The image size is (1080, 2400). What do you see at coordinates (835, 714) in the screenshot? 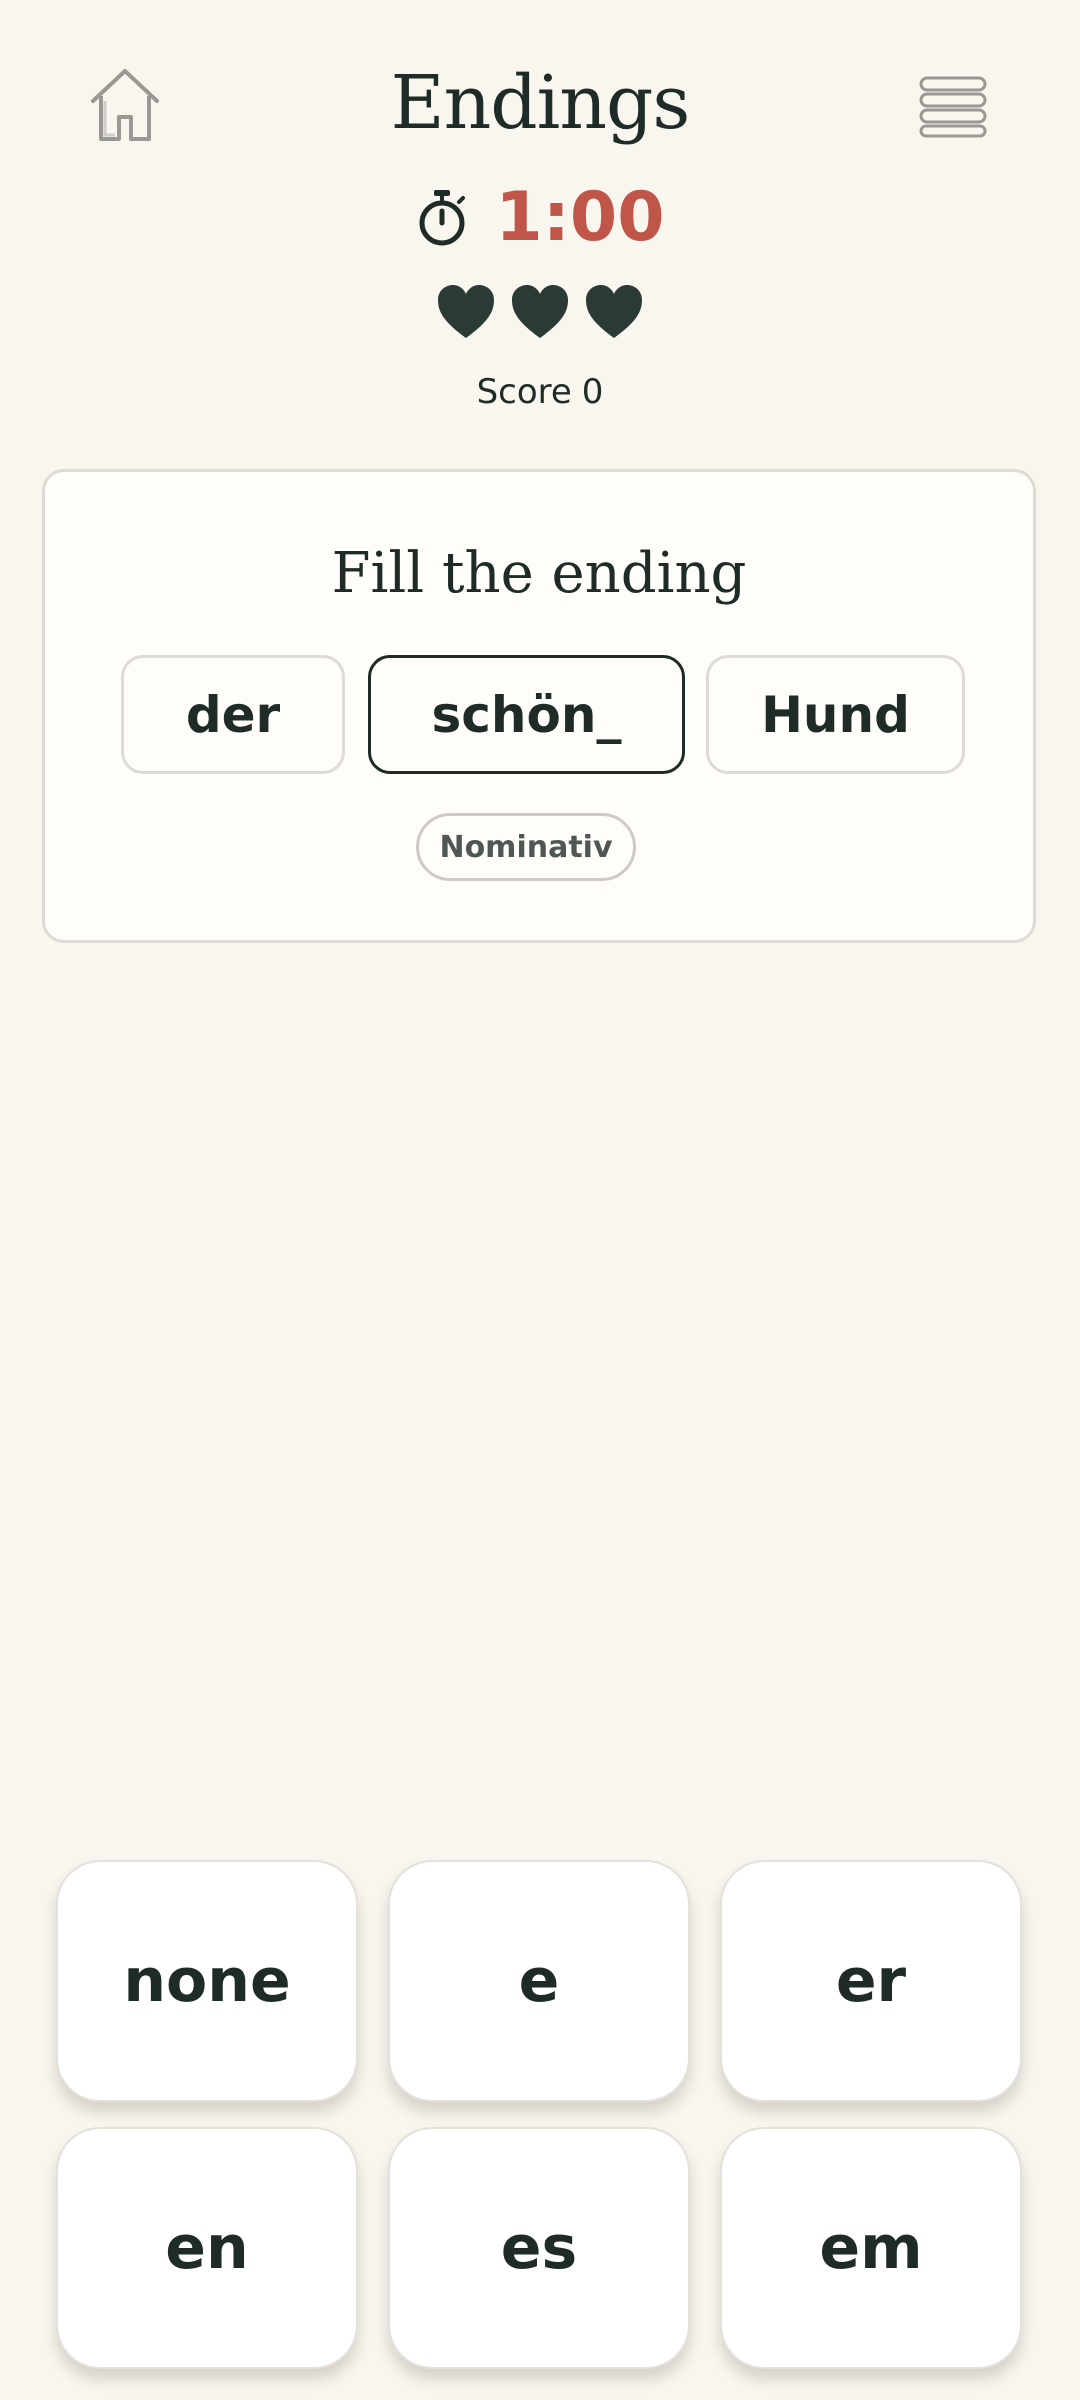
I see `noun-word: Hund` at bounding box center [835, 714].